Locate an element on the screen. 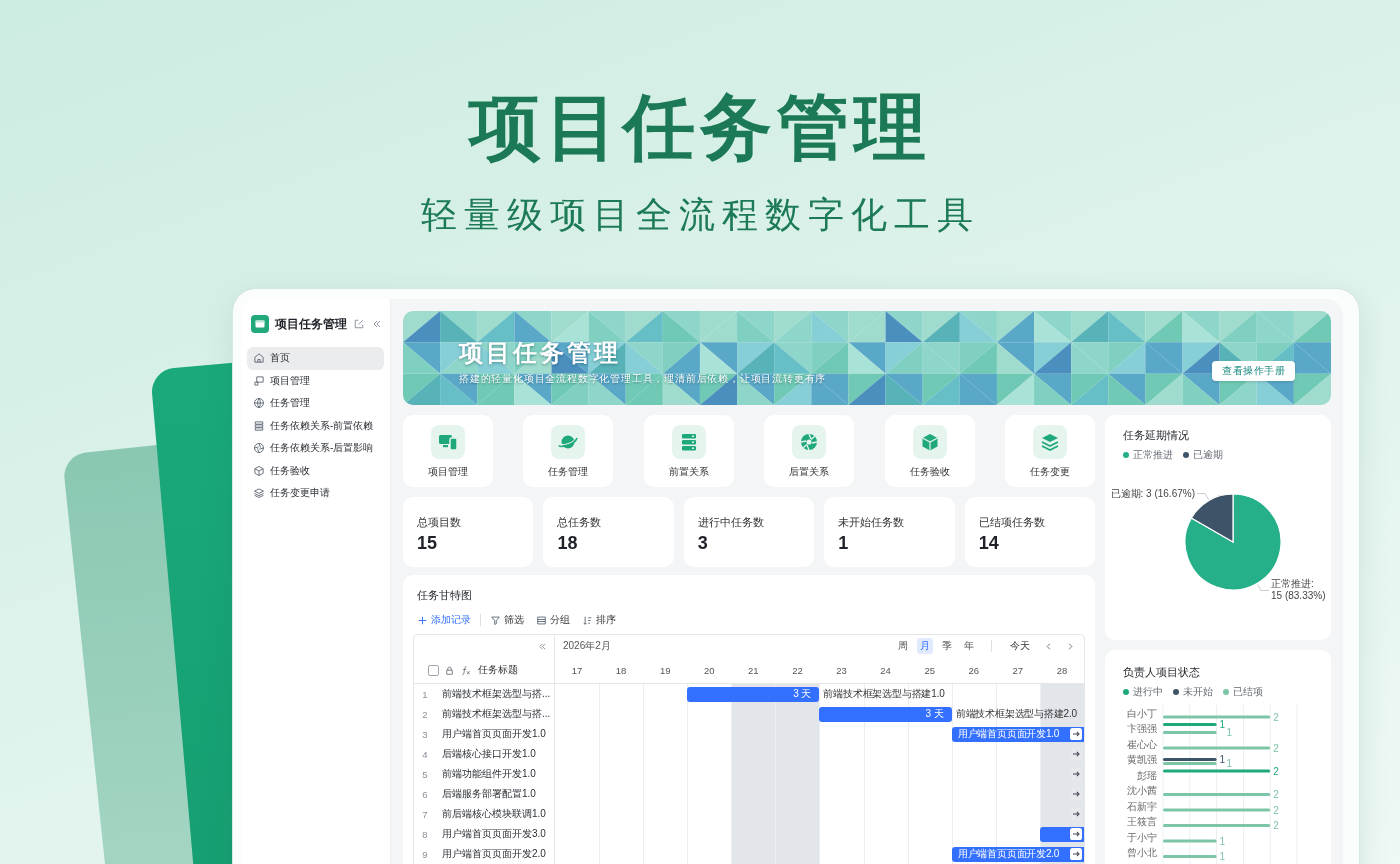 The width and height of the screenshot is (1400, 864). chart-title: 任务延期情况 is located at coordinates (1156, 435).